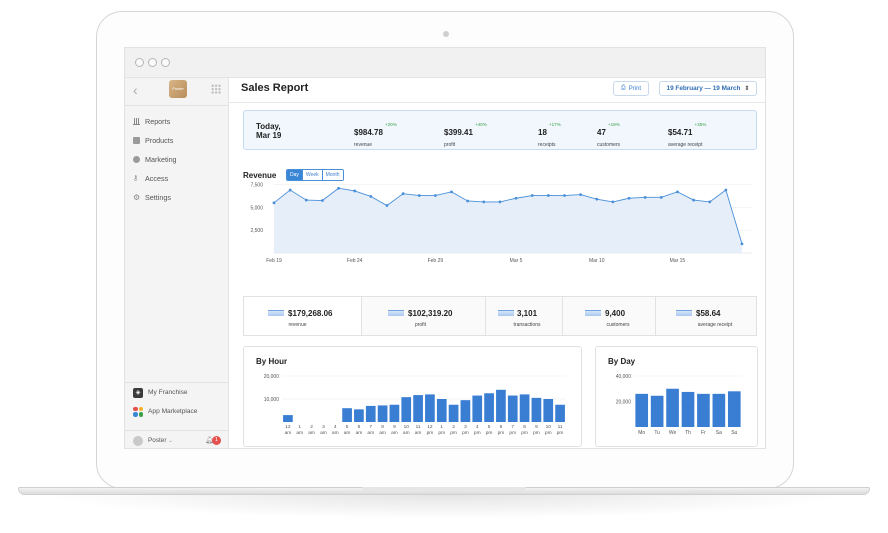 This screenshot has height=533, width=888. I want to click on back-arrow-icon: ‹, so click(135, 90).